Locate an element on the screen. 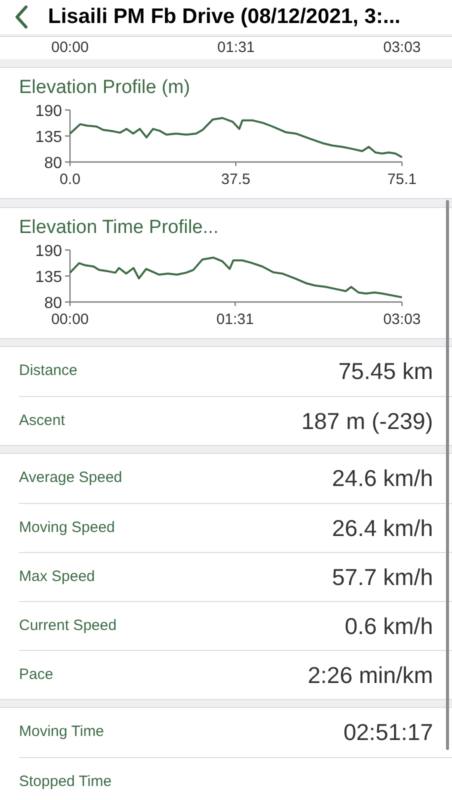 The height and width of the screenshot is (800, 452). chart-title: Elevation Profile (m) is located at coordinates (105, 88).